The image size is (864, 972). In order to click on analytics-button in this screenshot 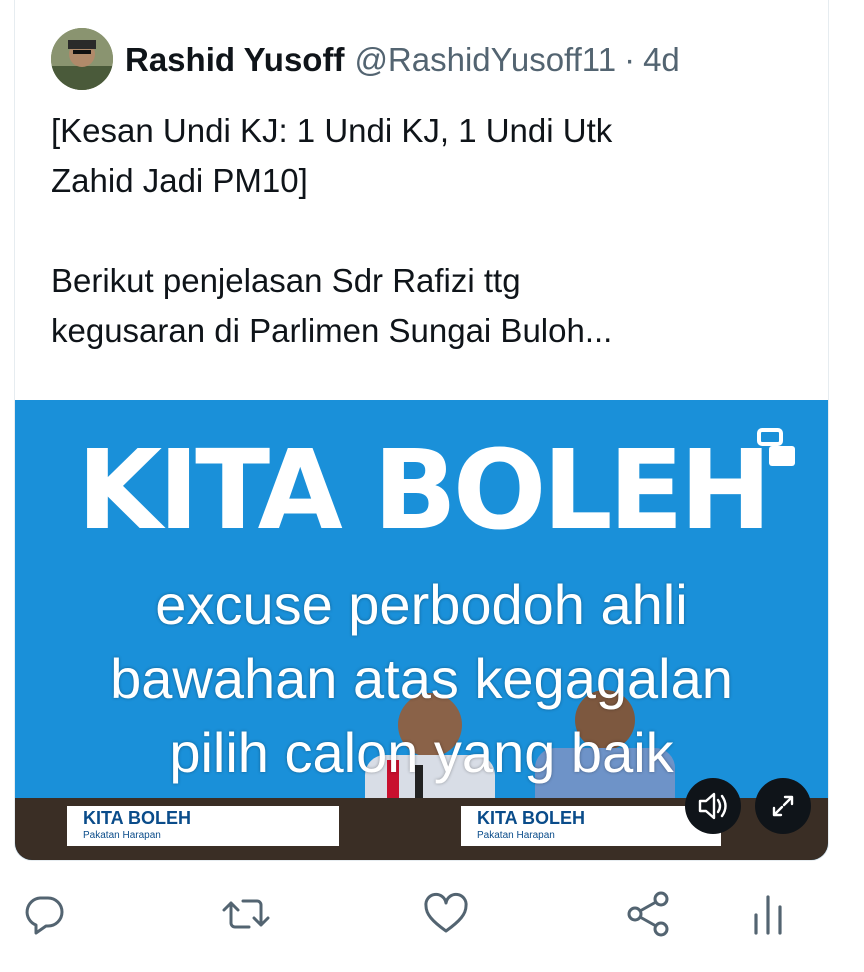, I will do `click(768, 914)`.